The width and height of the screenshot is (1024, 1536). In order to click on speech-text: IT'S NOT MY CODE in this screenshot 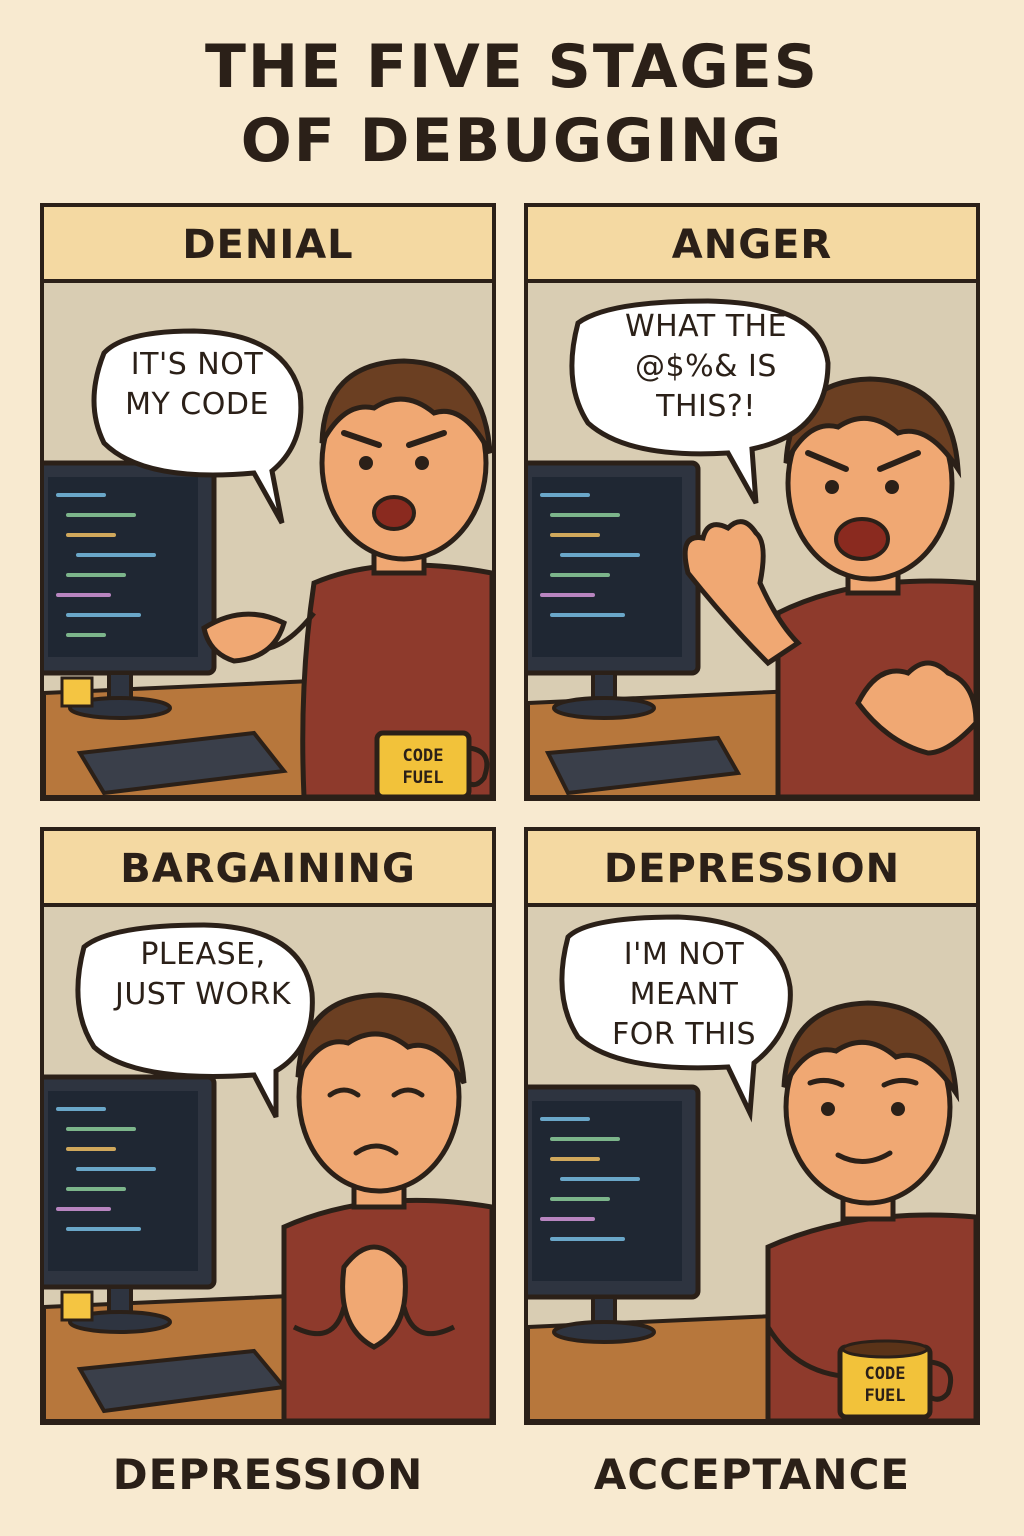, I will do `click(197, 384)`.